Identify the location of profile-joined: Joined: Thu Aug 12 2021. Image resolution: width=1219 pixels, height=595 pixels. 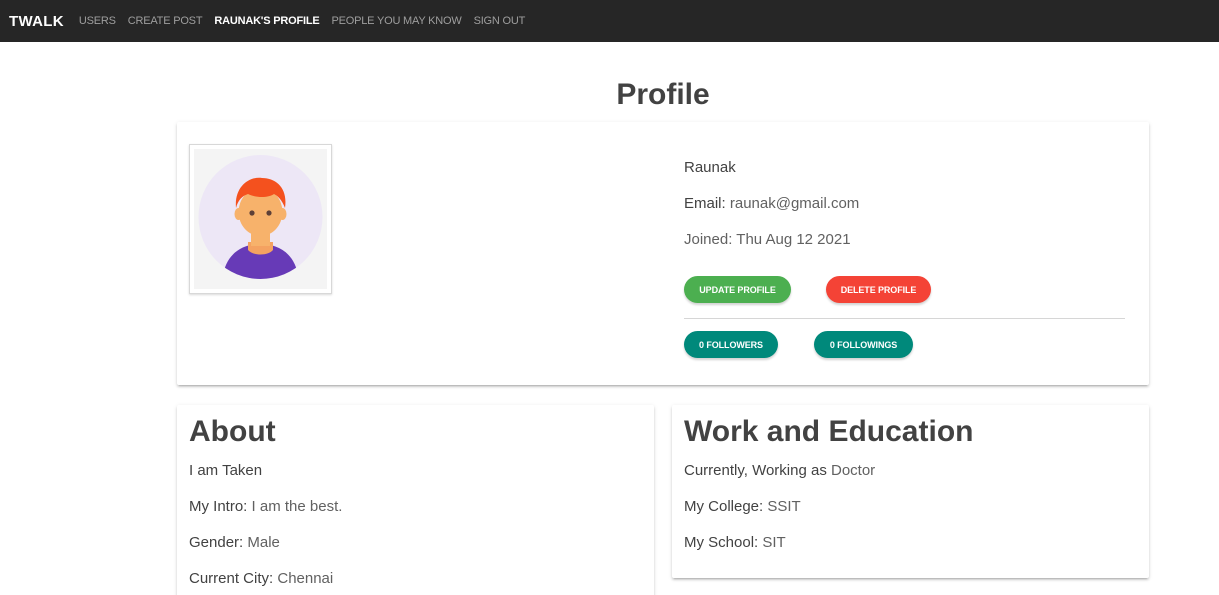
(767, 239).